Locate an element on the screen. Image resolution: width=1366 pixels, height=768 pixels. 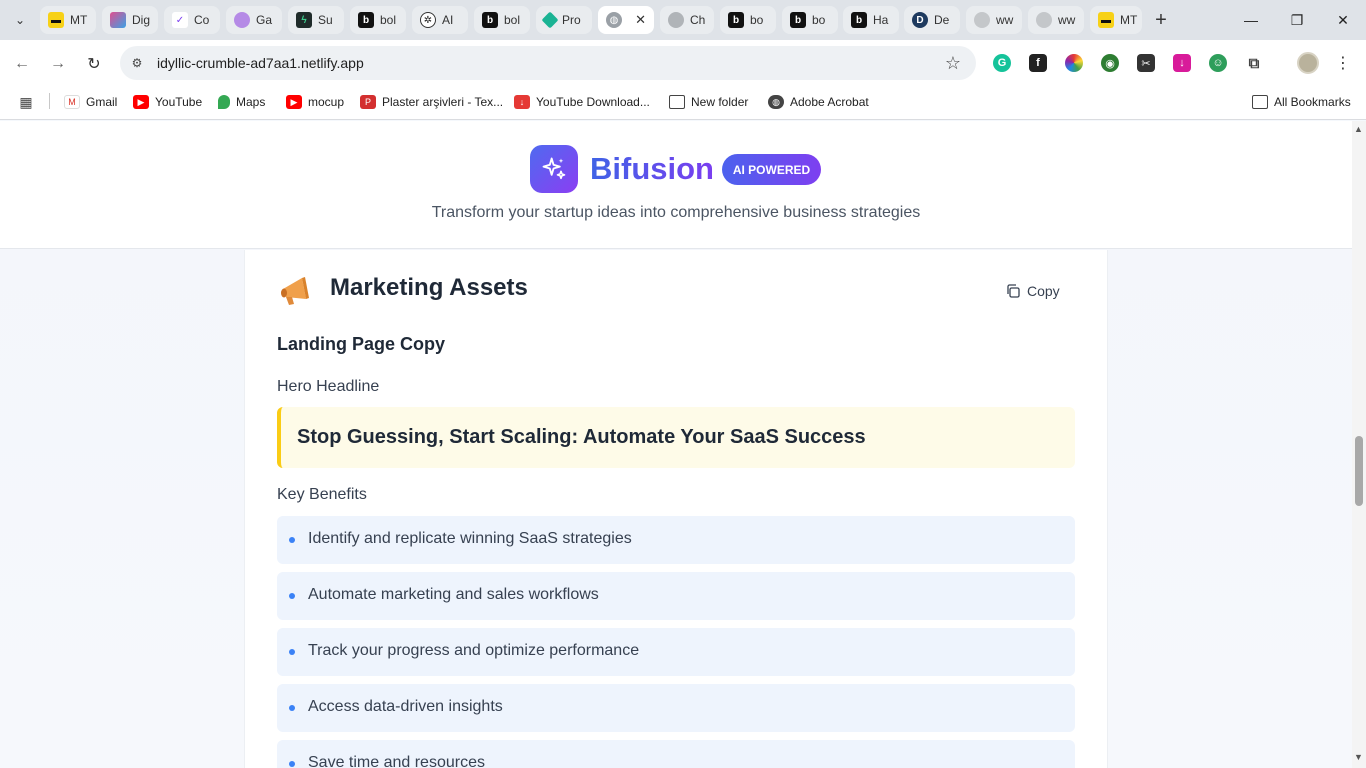
robot-extension-icon: ☺ is located at coordinates (1218, 63).